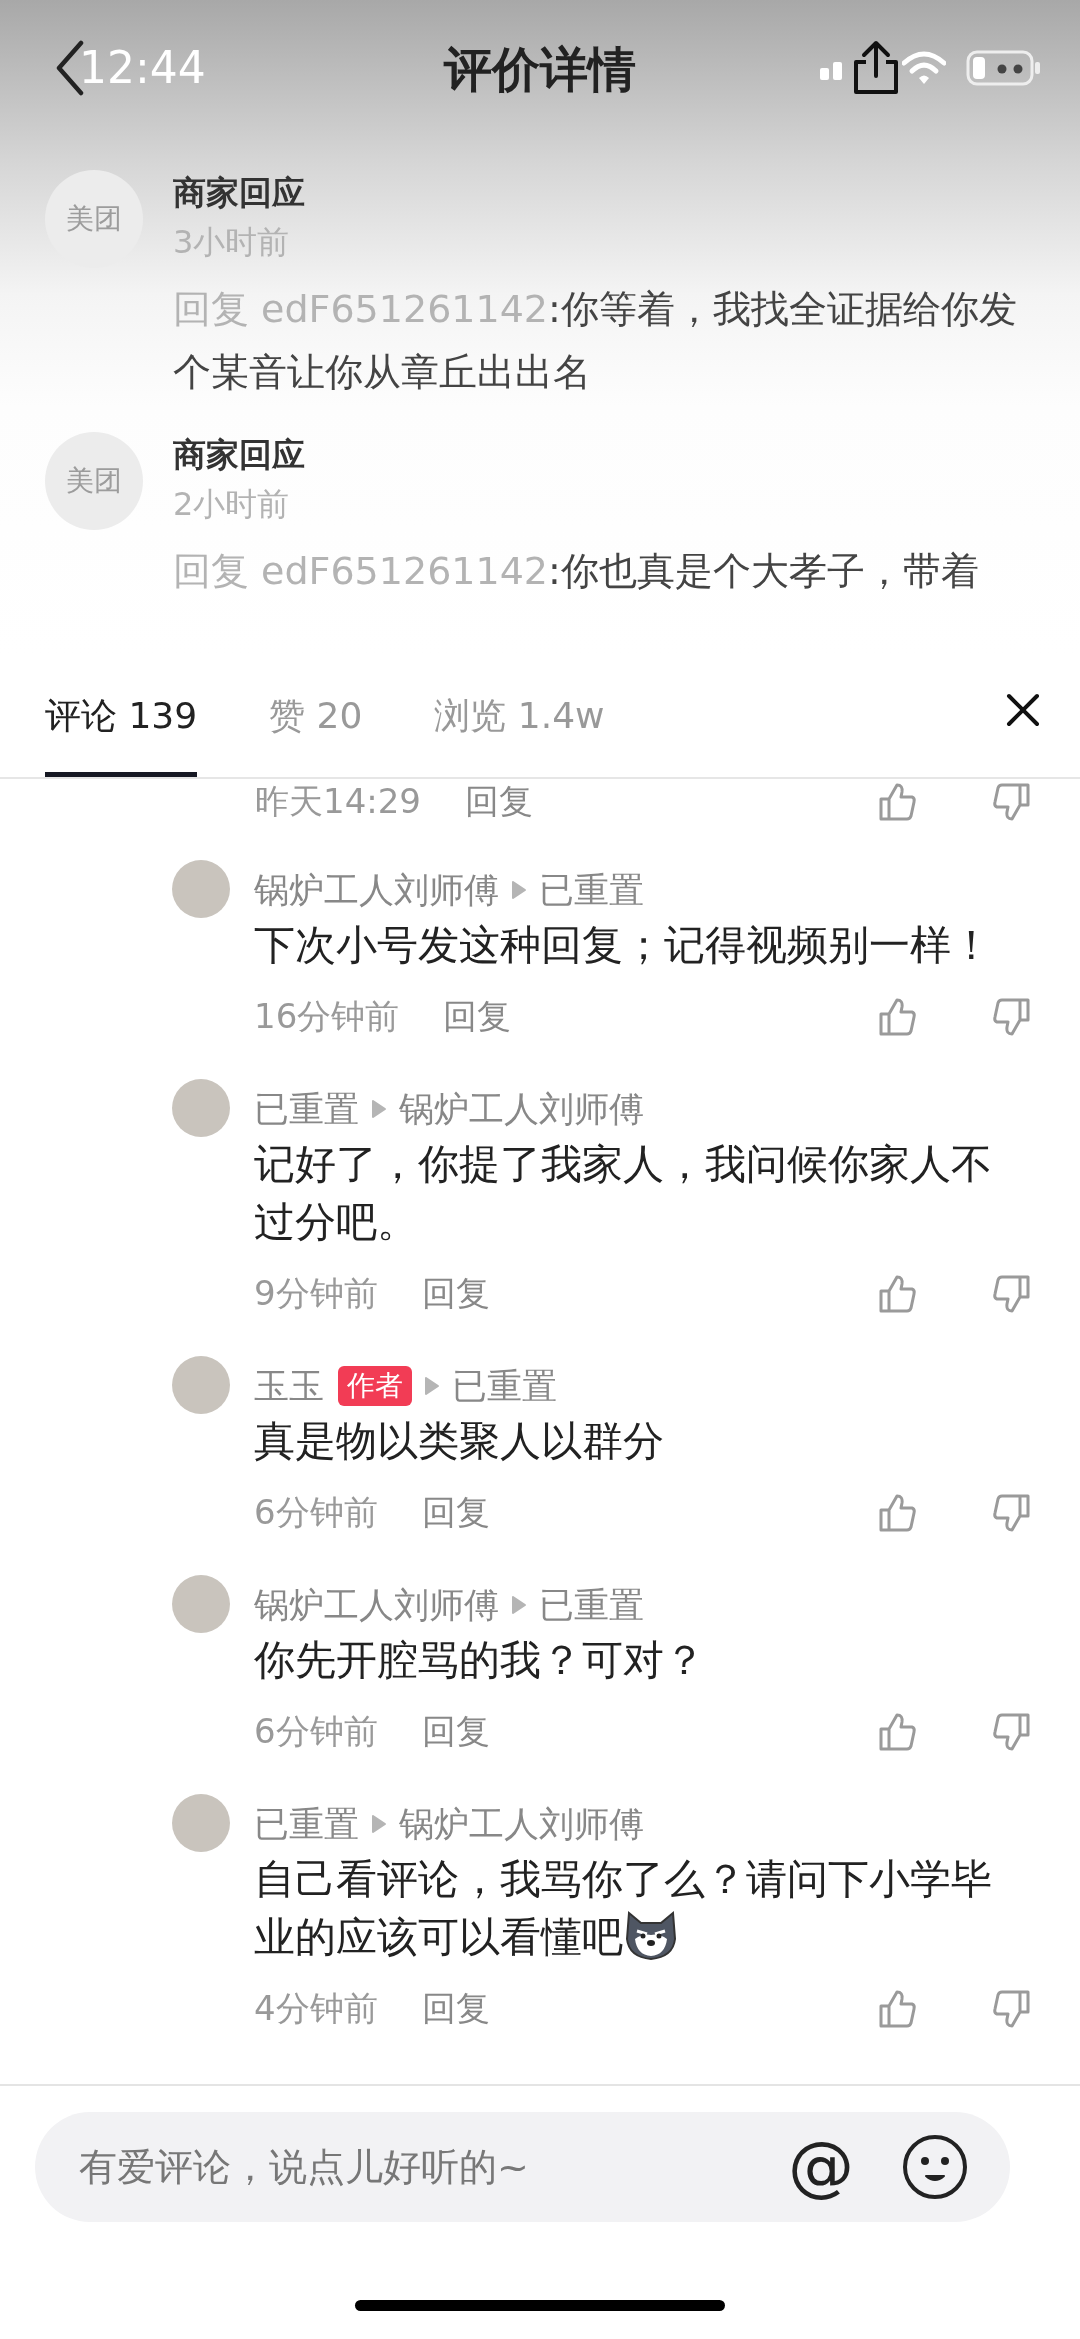  What do you see at coordinates (540, 69) in the screenshot?
I see `page-title: 评价详情` at bounding box center [540, 69].